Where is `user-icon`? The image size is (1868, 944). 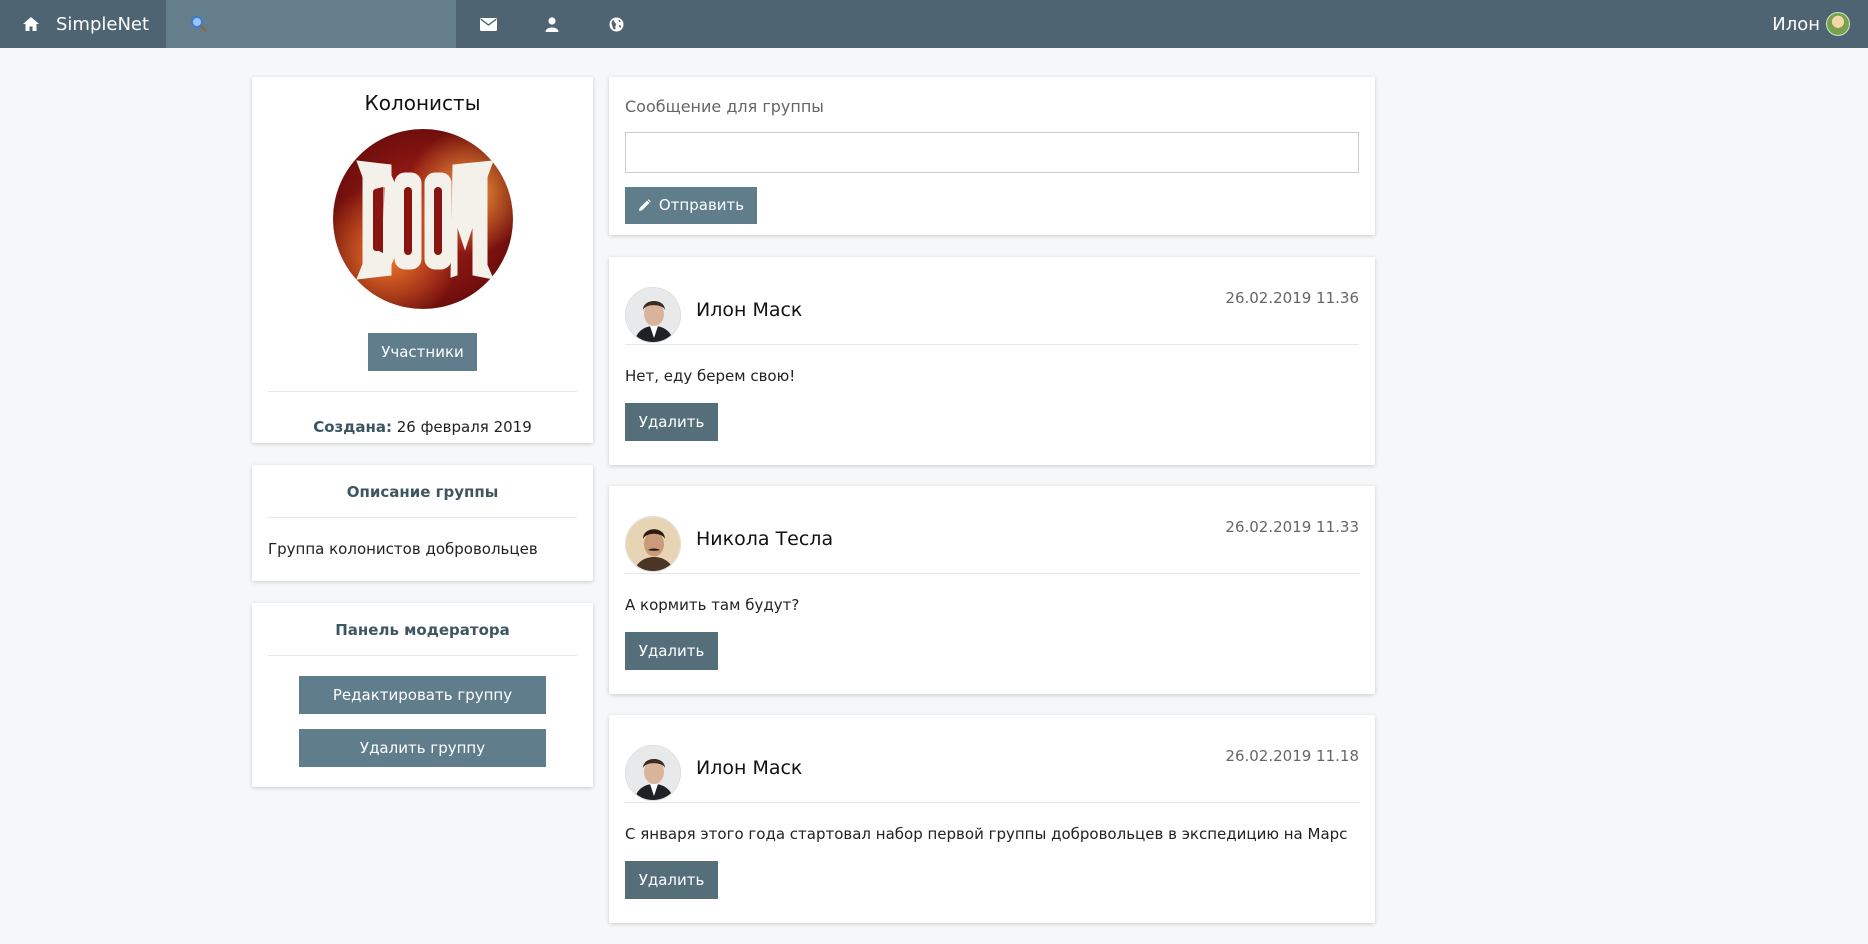
user-icon is located at coordinates (552, 24).